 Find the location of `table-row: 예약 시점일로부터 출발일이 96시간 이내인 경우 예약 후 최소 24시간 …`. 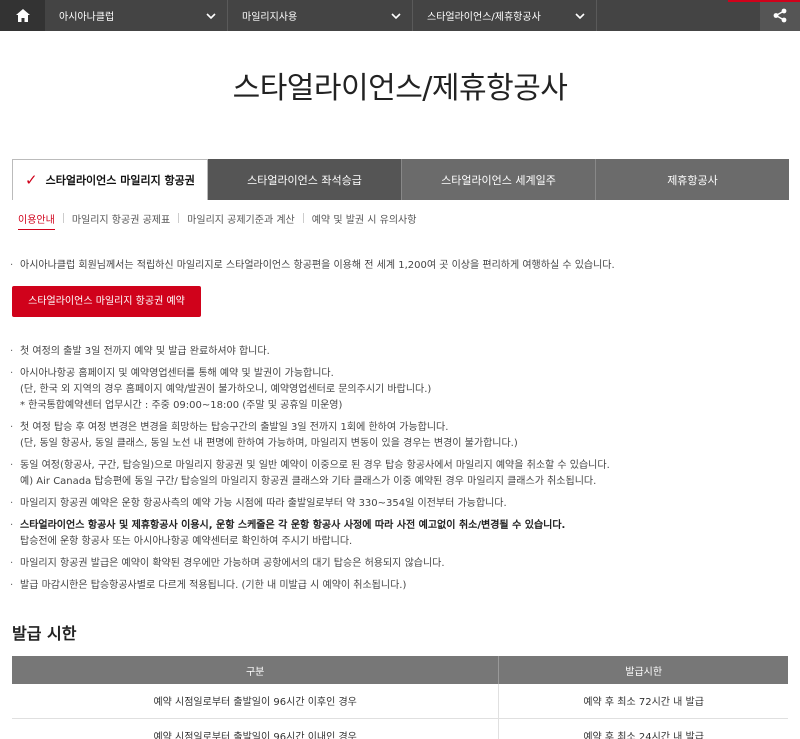

table-row: 예약 시점일로부터 출발일이 96시간 이내인 경우 예약 후 최소 24시간 … is located at coordinates (400, 728).